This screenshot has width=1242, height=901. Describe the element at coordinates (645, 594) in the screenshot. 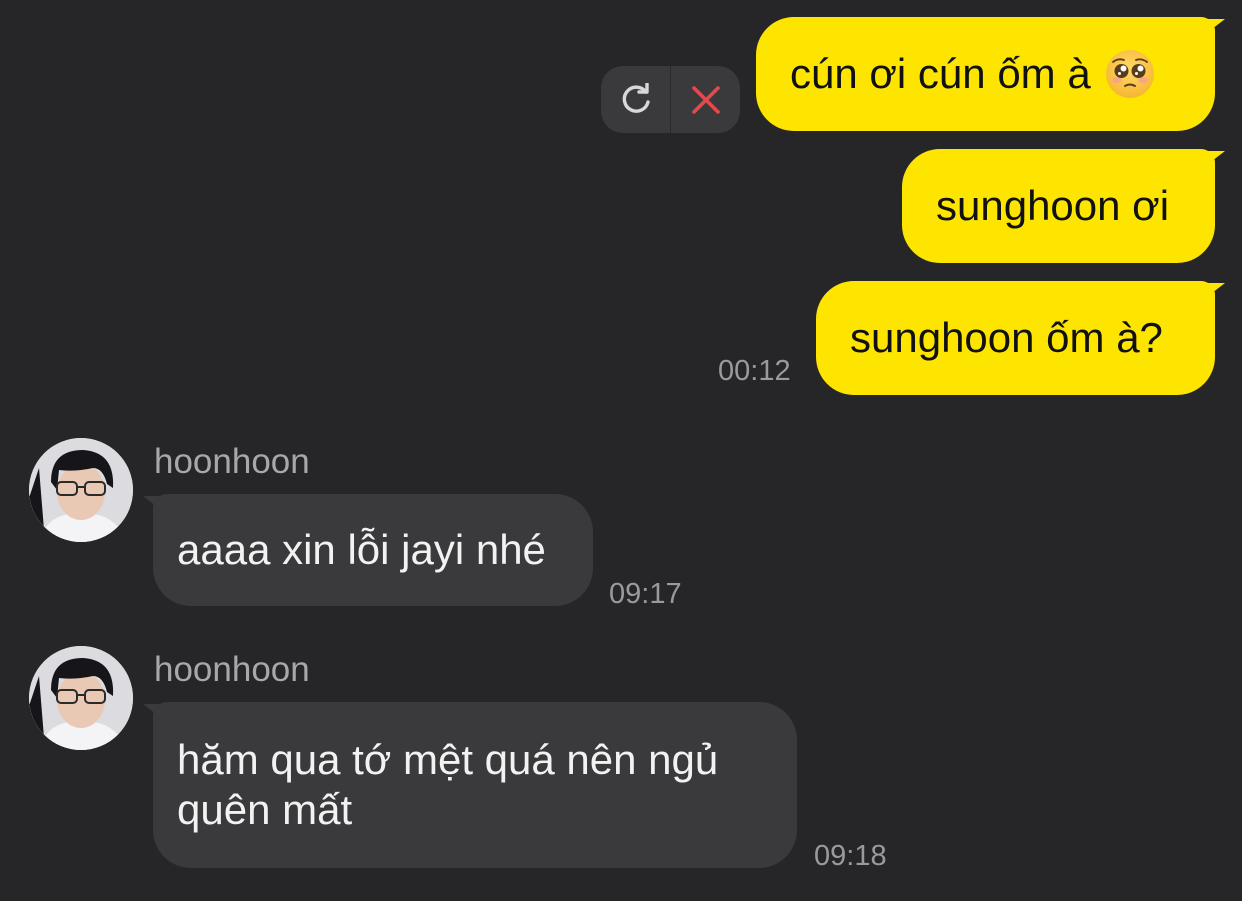

I see `message-timestamp: 09:17` at that location.